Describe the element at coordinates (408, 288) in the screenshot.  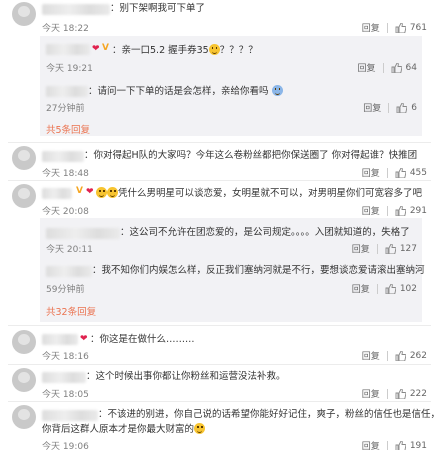
I see `like-count: 102` at that location.